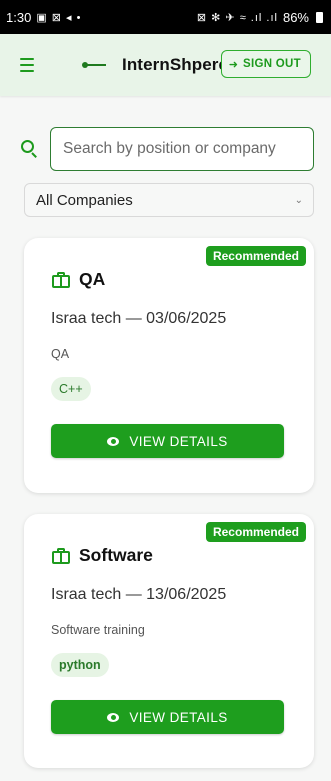 The width and height of the screenshot is (331, 781). Describe the element at coordinates (295, 17) in the screenshot. I see `battery-level: 86%` at that location.